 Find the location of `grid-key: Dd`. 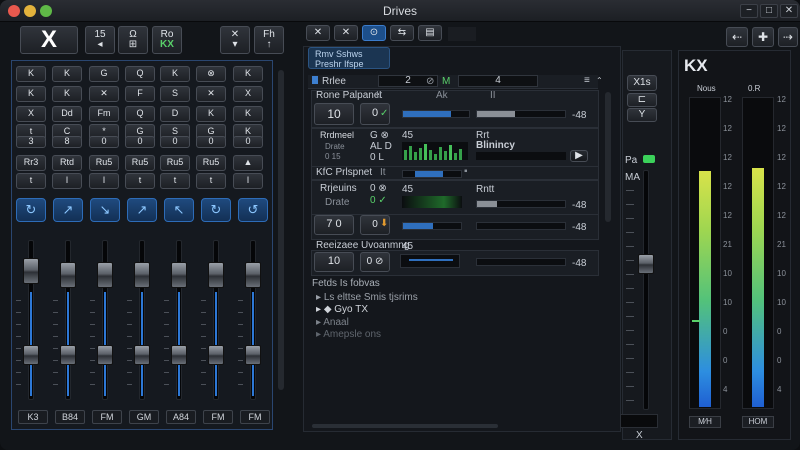

grid-key: Dd is located at coordinates (67, 114).